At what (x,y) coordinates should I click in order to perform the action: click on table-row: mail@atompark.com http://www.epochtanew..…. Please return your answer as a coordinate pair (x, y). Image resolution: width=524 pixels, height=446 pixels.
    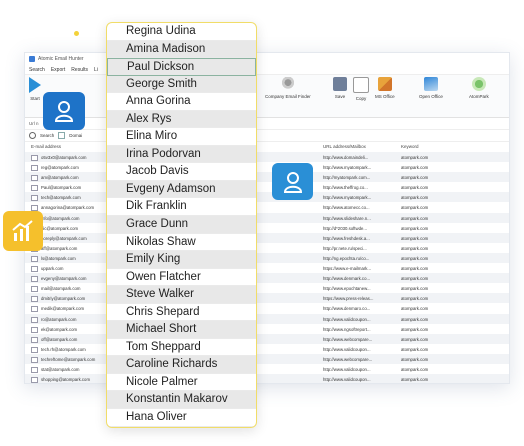
    Looking at the image, I should click on (267, 288).